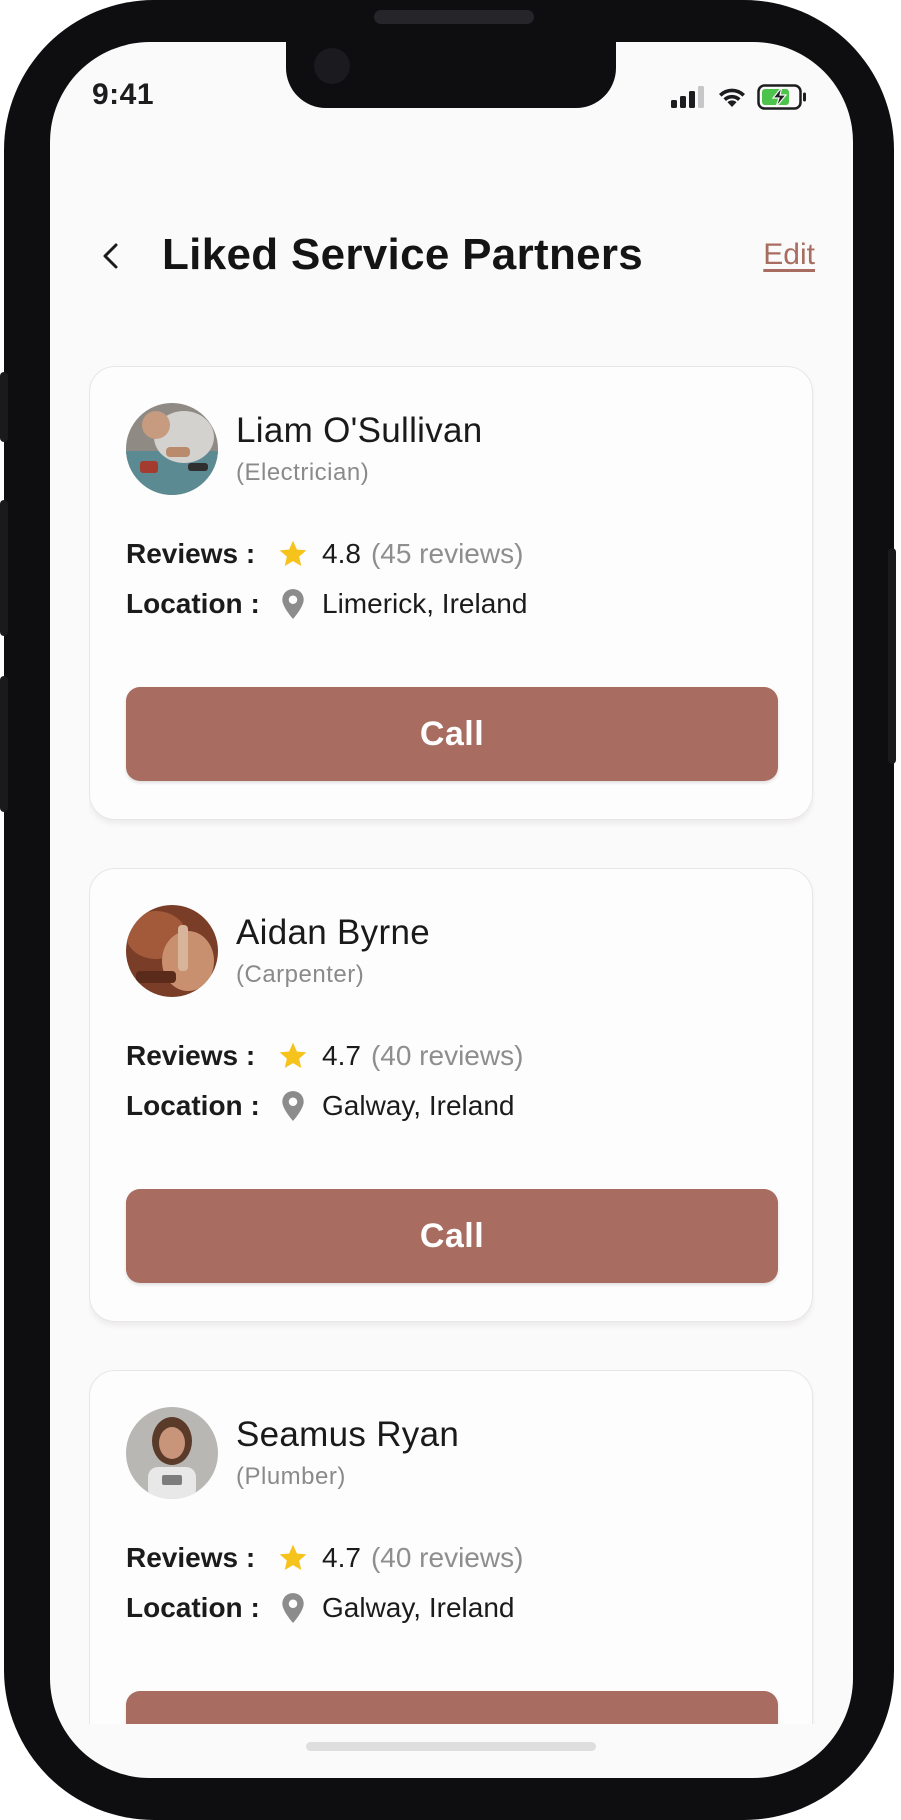  Describe the element at coordinates (332, 66) in the screenshot. I see `front-camera` at that location.